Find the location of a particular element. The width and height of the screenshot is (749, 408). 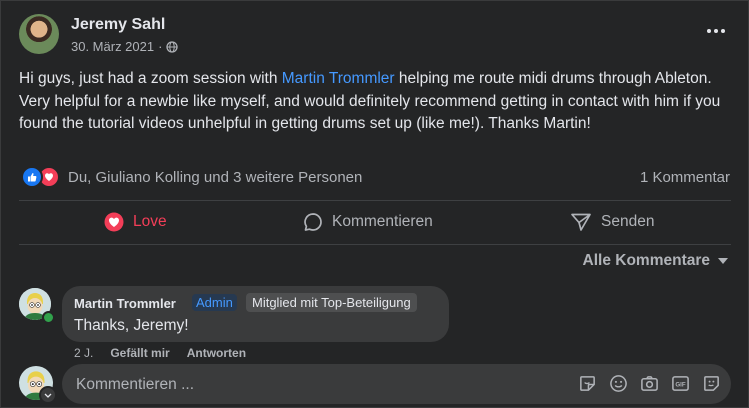

identity-chevron-icon is located at coordinates (48, 395).